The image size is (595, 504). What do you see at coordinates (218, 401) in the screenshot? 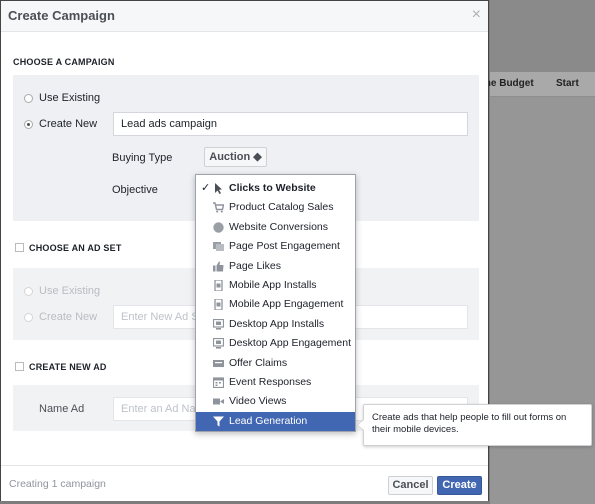
I see `video-icon` at bounding box center [218, 401].